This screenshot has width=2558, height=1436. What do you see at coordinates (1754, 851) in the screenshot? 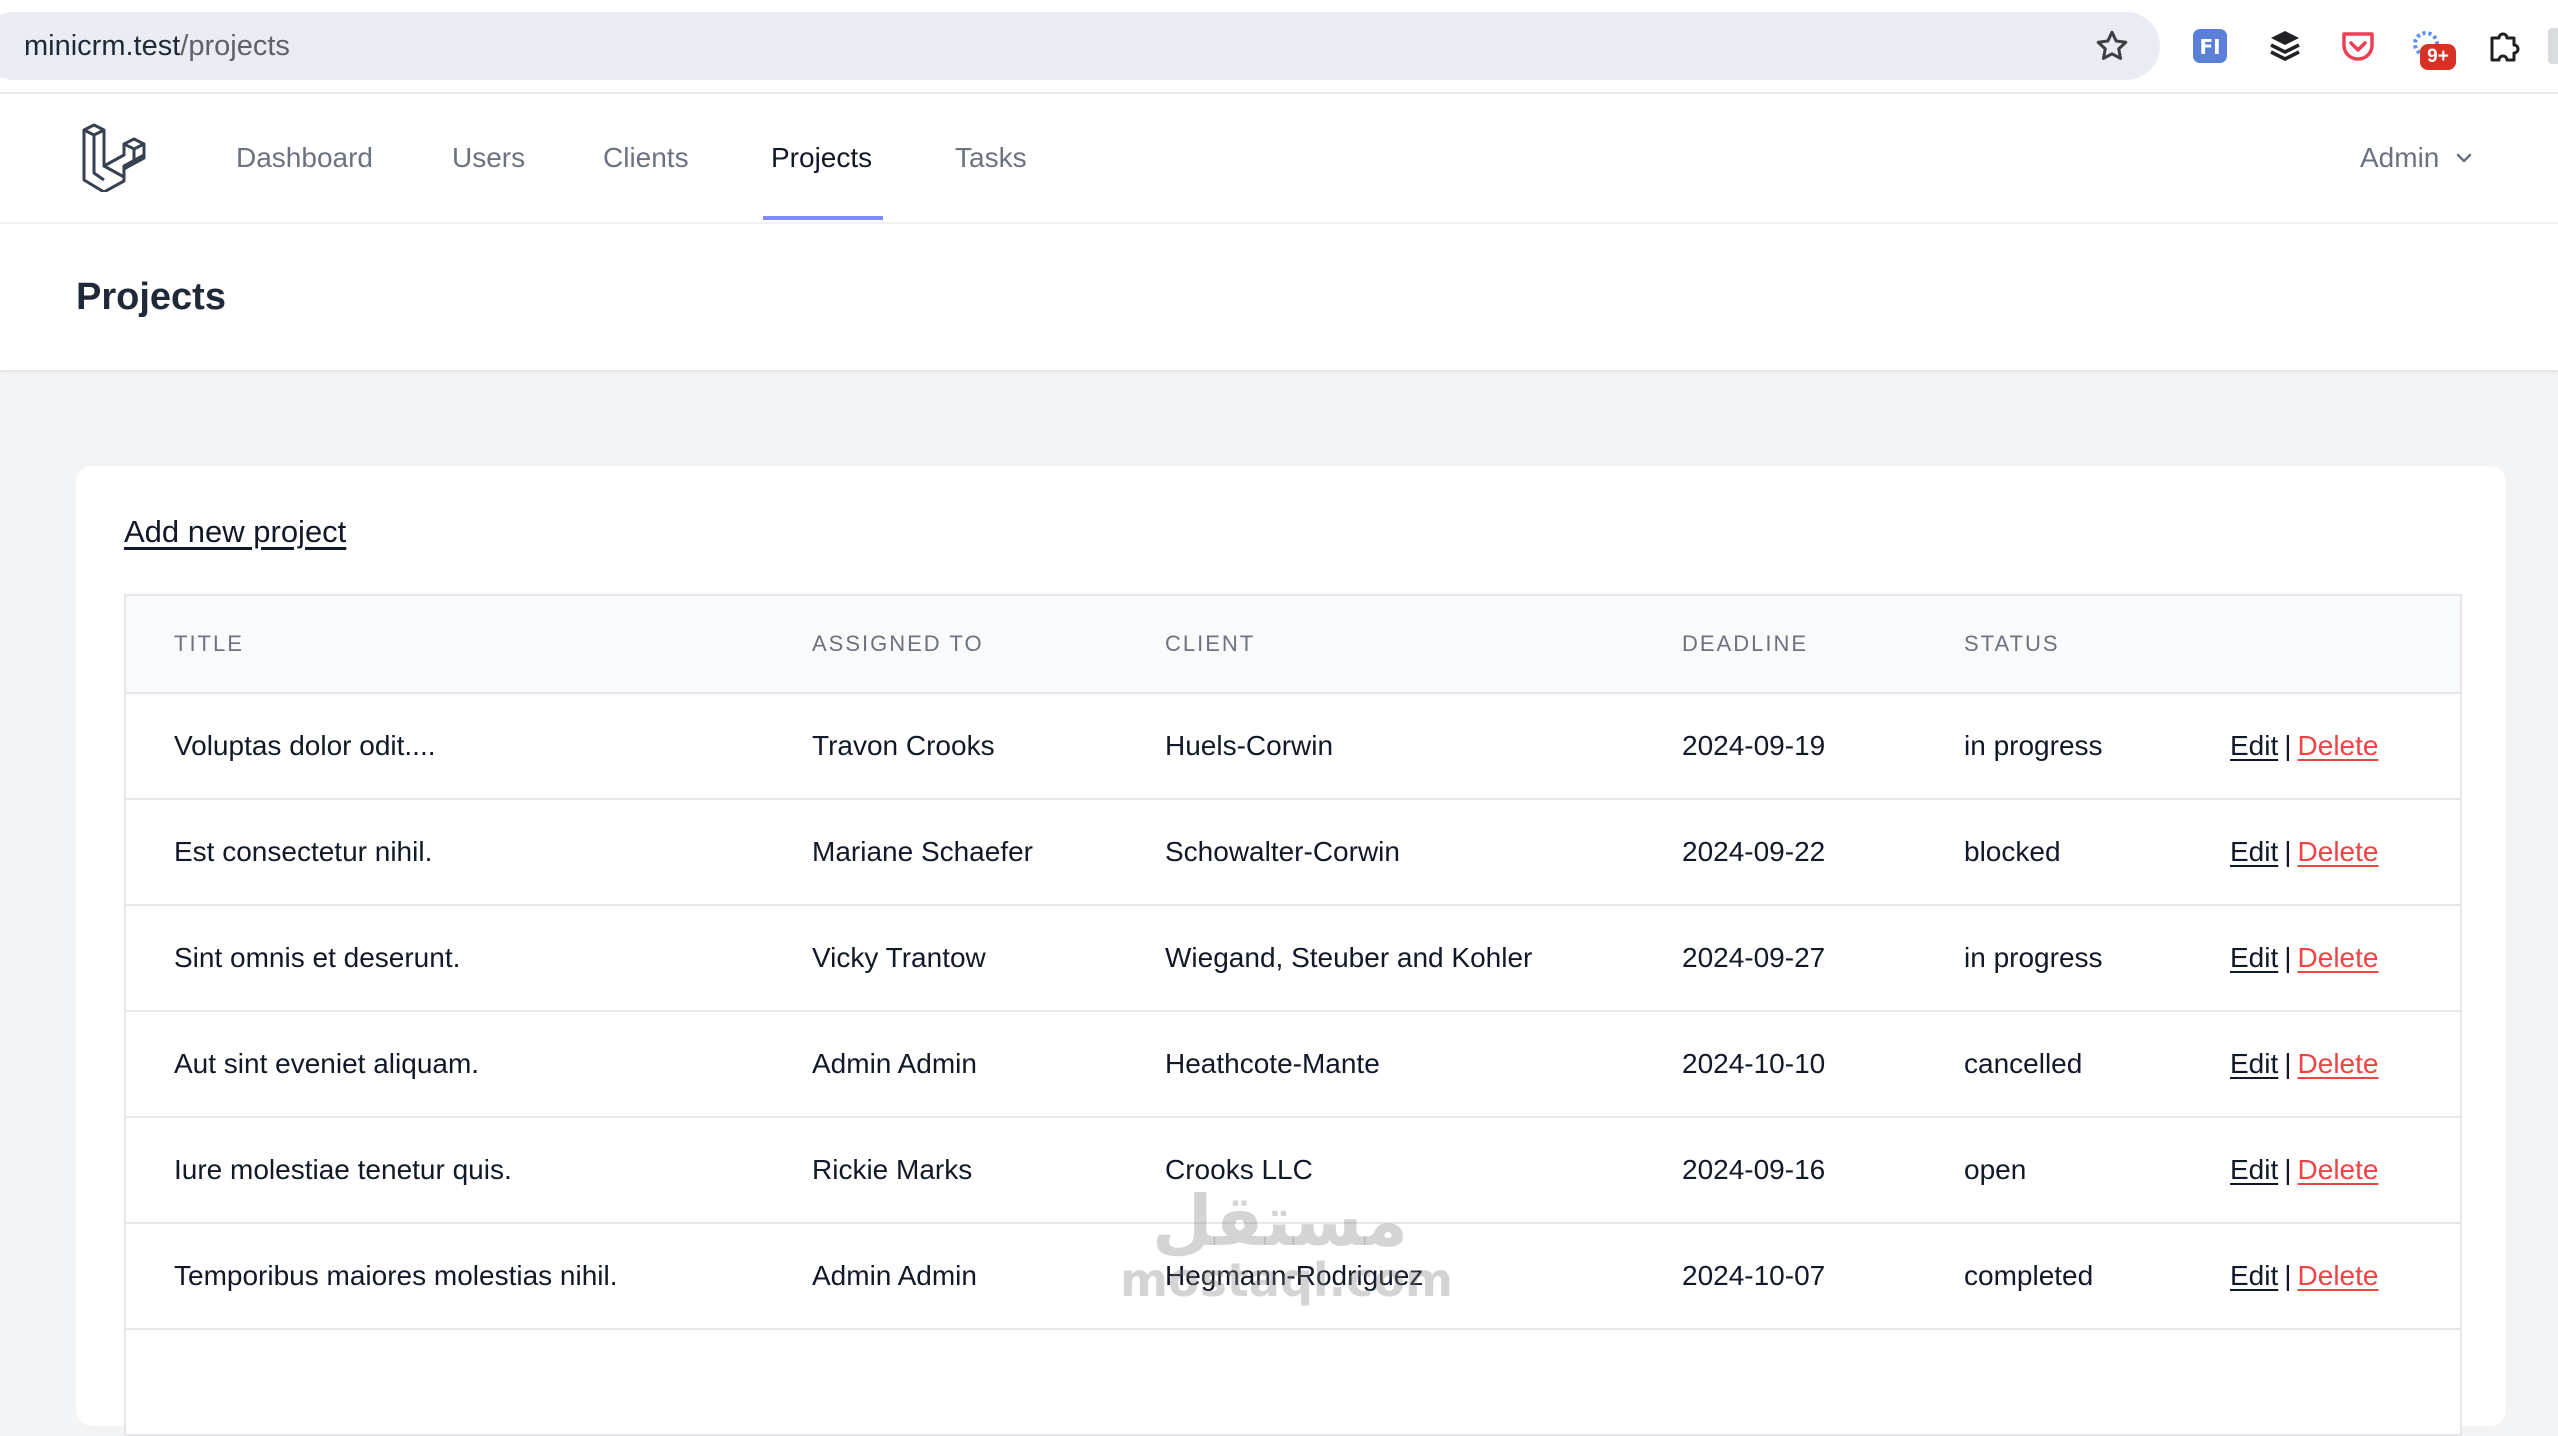
I see `cell-deadline: 2024-09-22` at bounding box center [1754, 851].